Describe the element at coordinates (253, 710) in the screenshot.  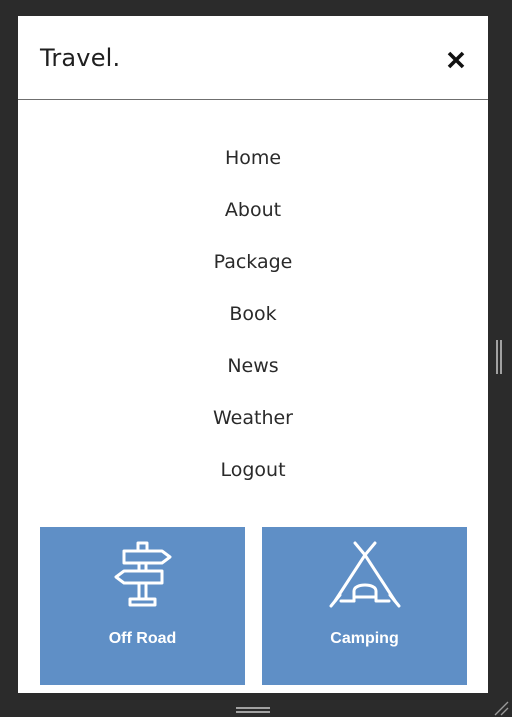
I see `horizontal-resize-handle` at that location.